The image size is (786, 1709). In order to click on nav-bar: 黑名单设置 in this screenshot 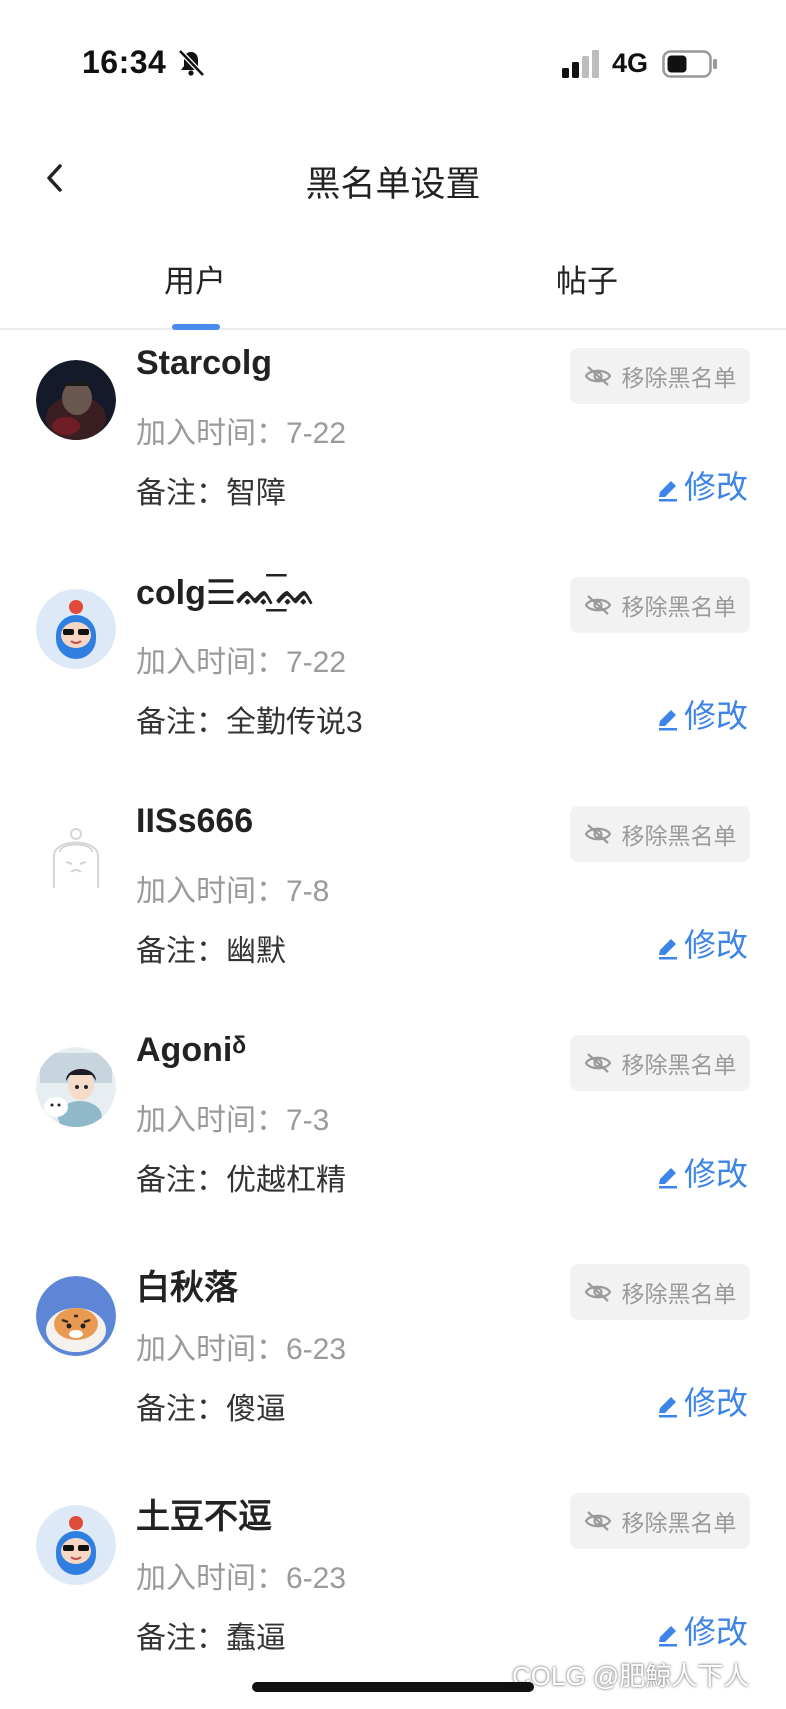, I will do `click(393, 180)`.